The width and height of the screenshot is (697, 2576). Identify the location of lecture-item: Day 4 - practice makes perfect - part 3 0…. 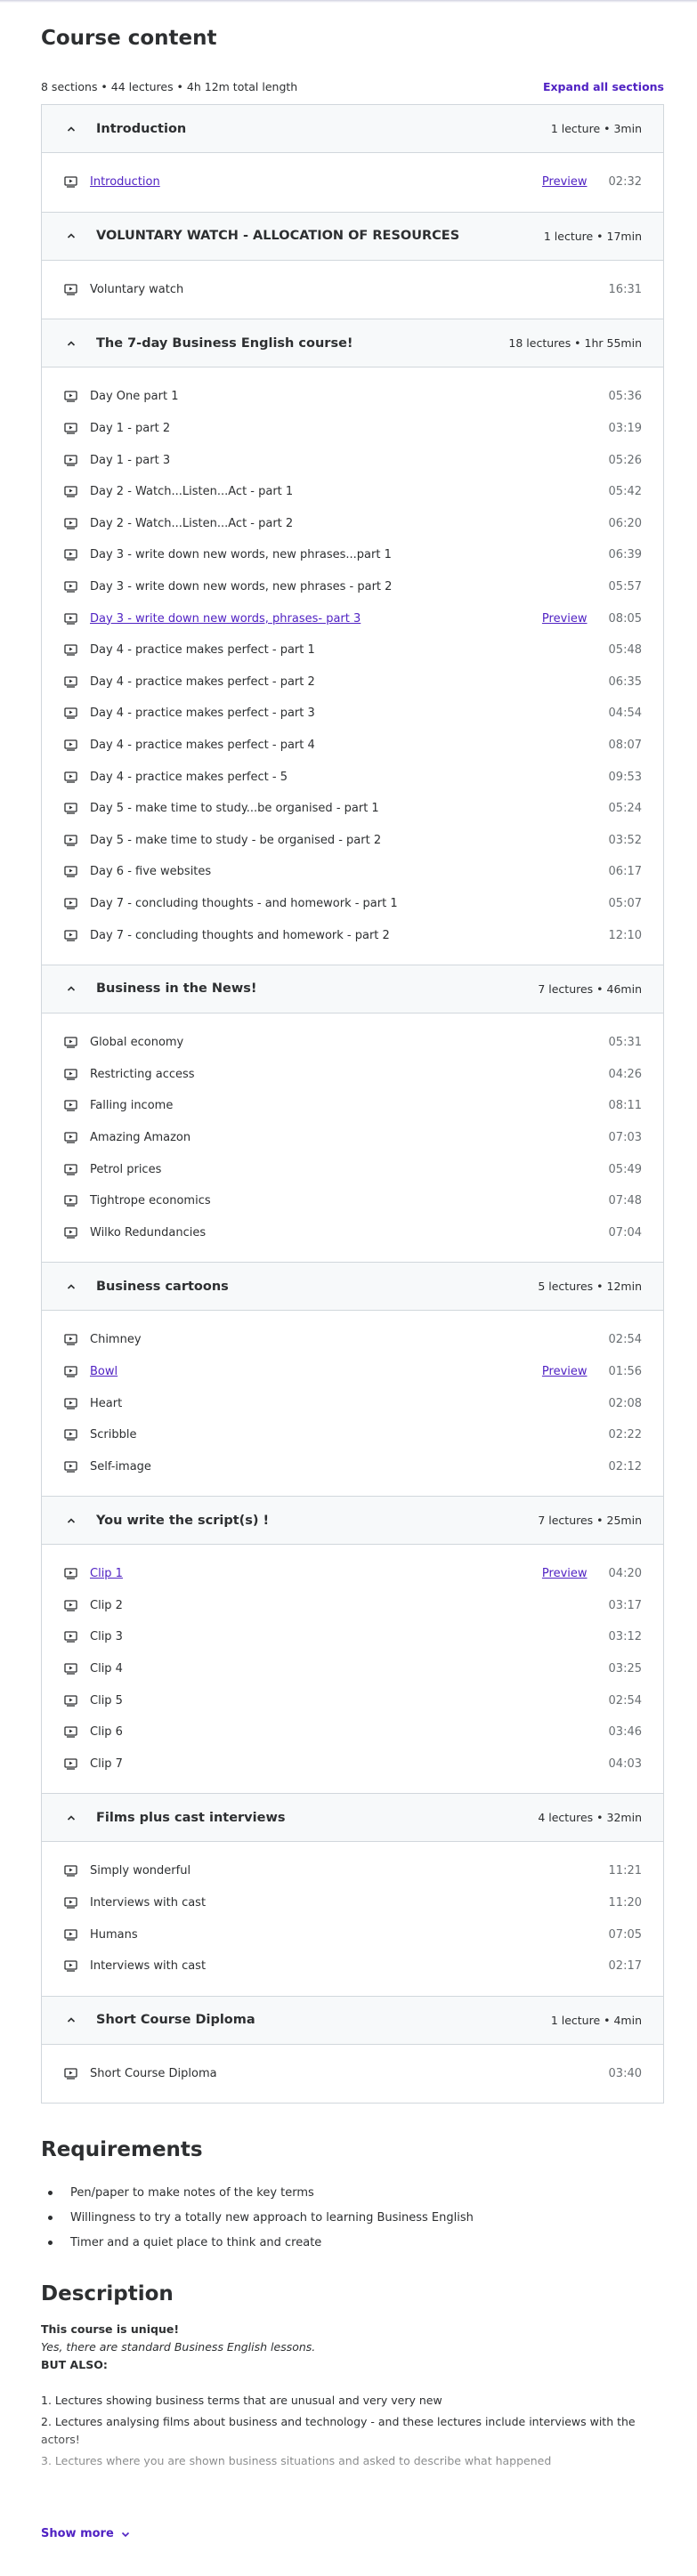
(352, 714).